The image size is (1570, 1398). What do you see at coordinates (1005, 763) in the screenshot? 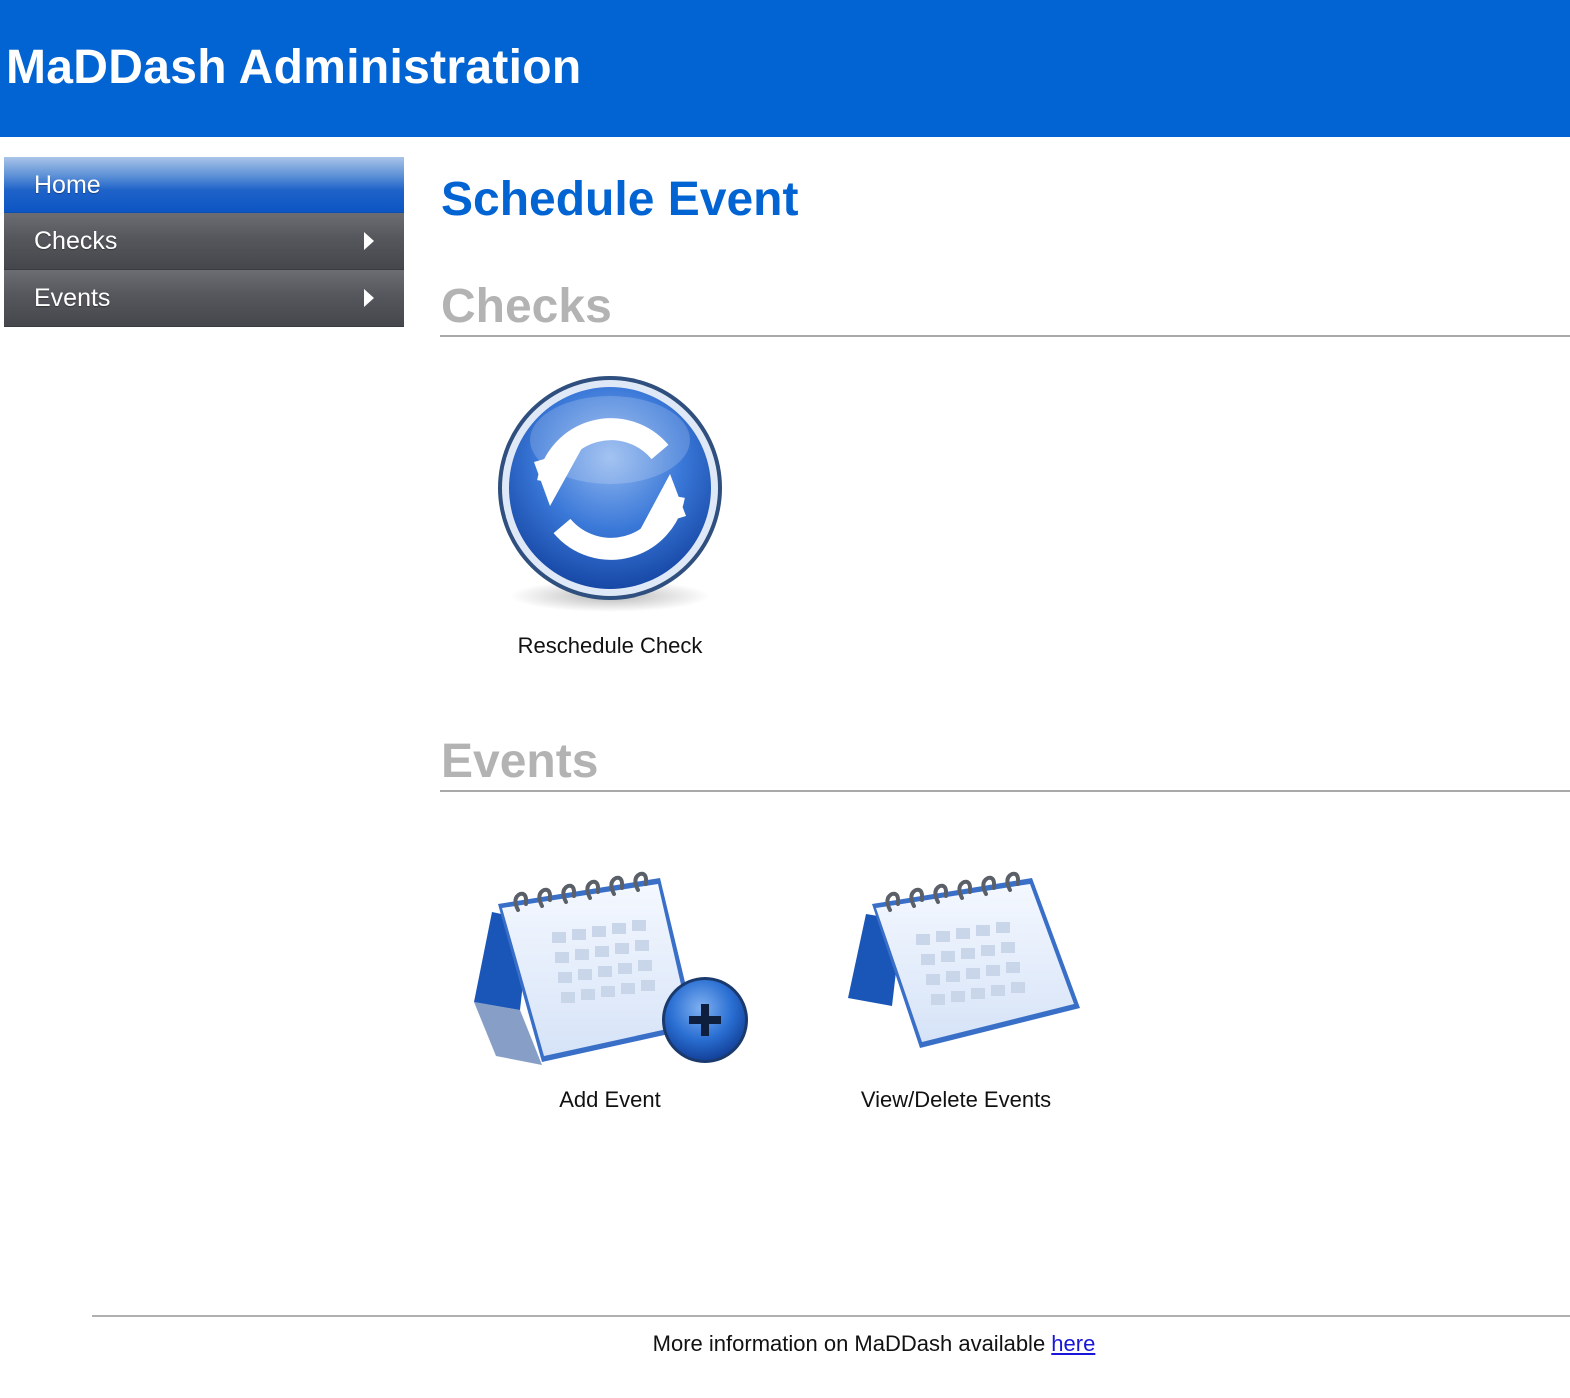
I see `section-heading-events: Events` at bounding box center [1005, 763].